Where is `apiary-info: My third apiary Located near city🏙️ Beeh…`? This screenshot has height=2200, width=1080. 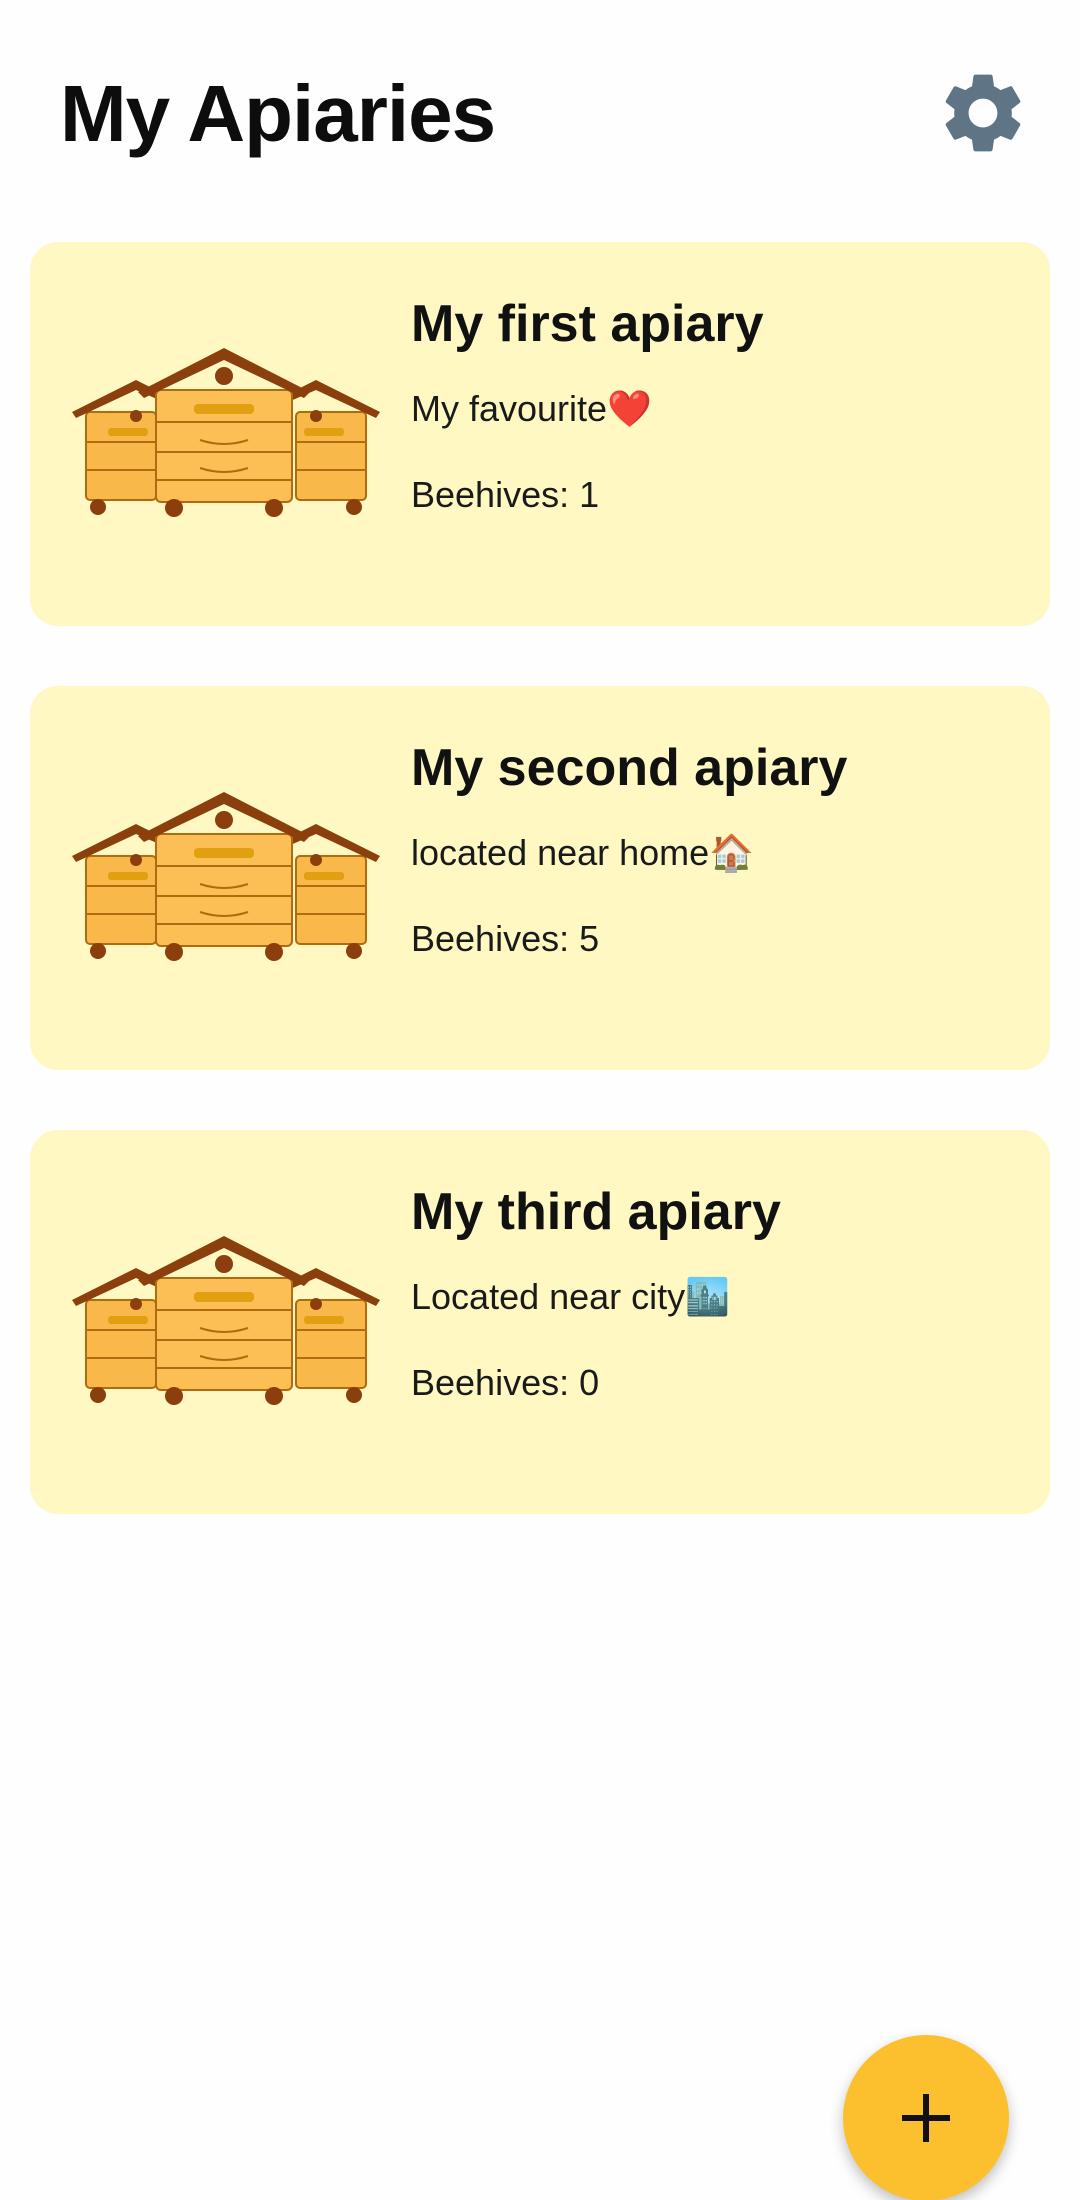
apiary-info: My third apiary Located near city🏙️ Beeh… is located at coordinates (721, 1293).